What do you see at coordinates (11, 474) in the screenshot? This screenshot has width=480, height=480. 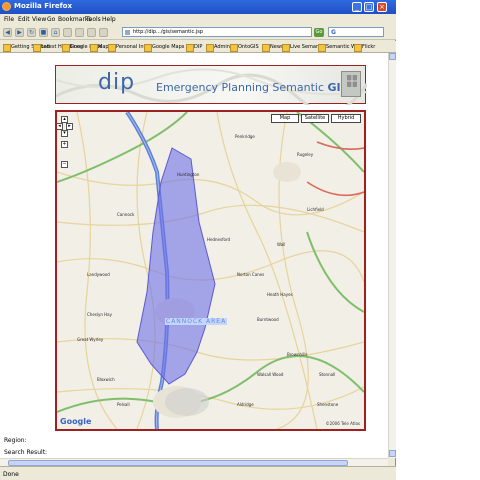 I see `status-text: Done` at bounding box center [11, 474].